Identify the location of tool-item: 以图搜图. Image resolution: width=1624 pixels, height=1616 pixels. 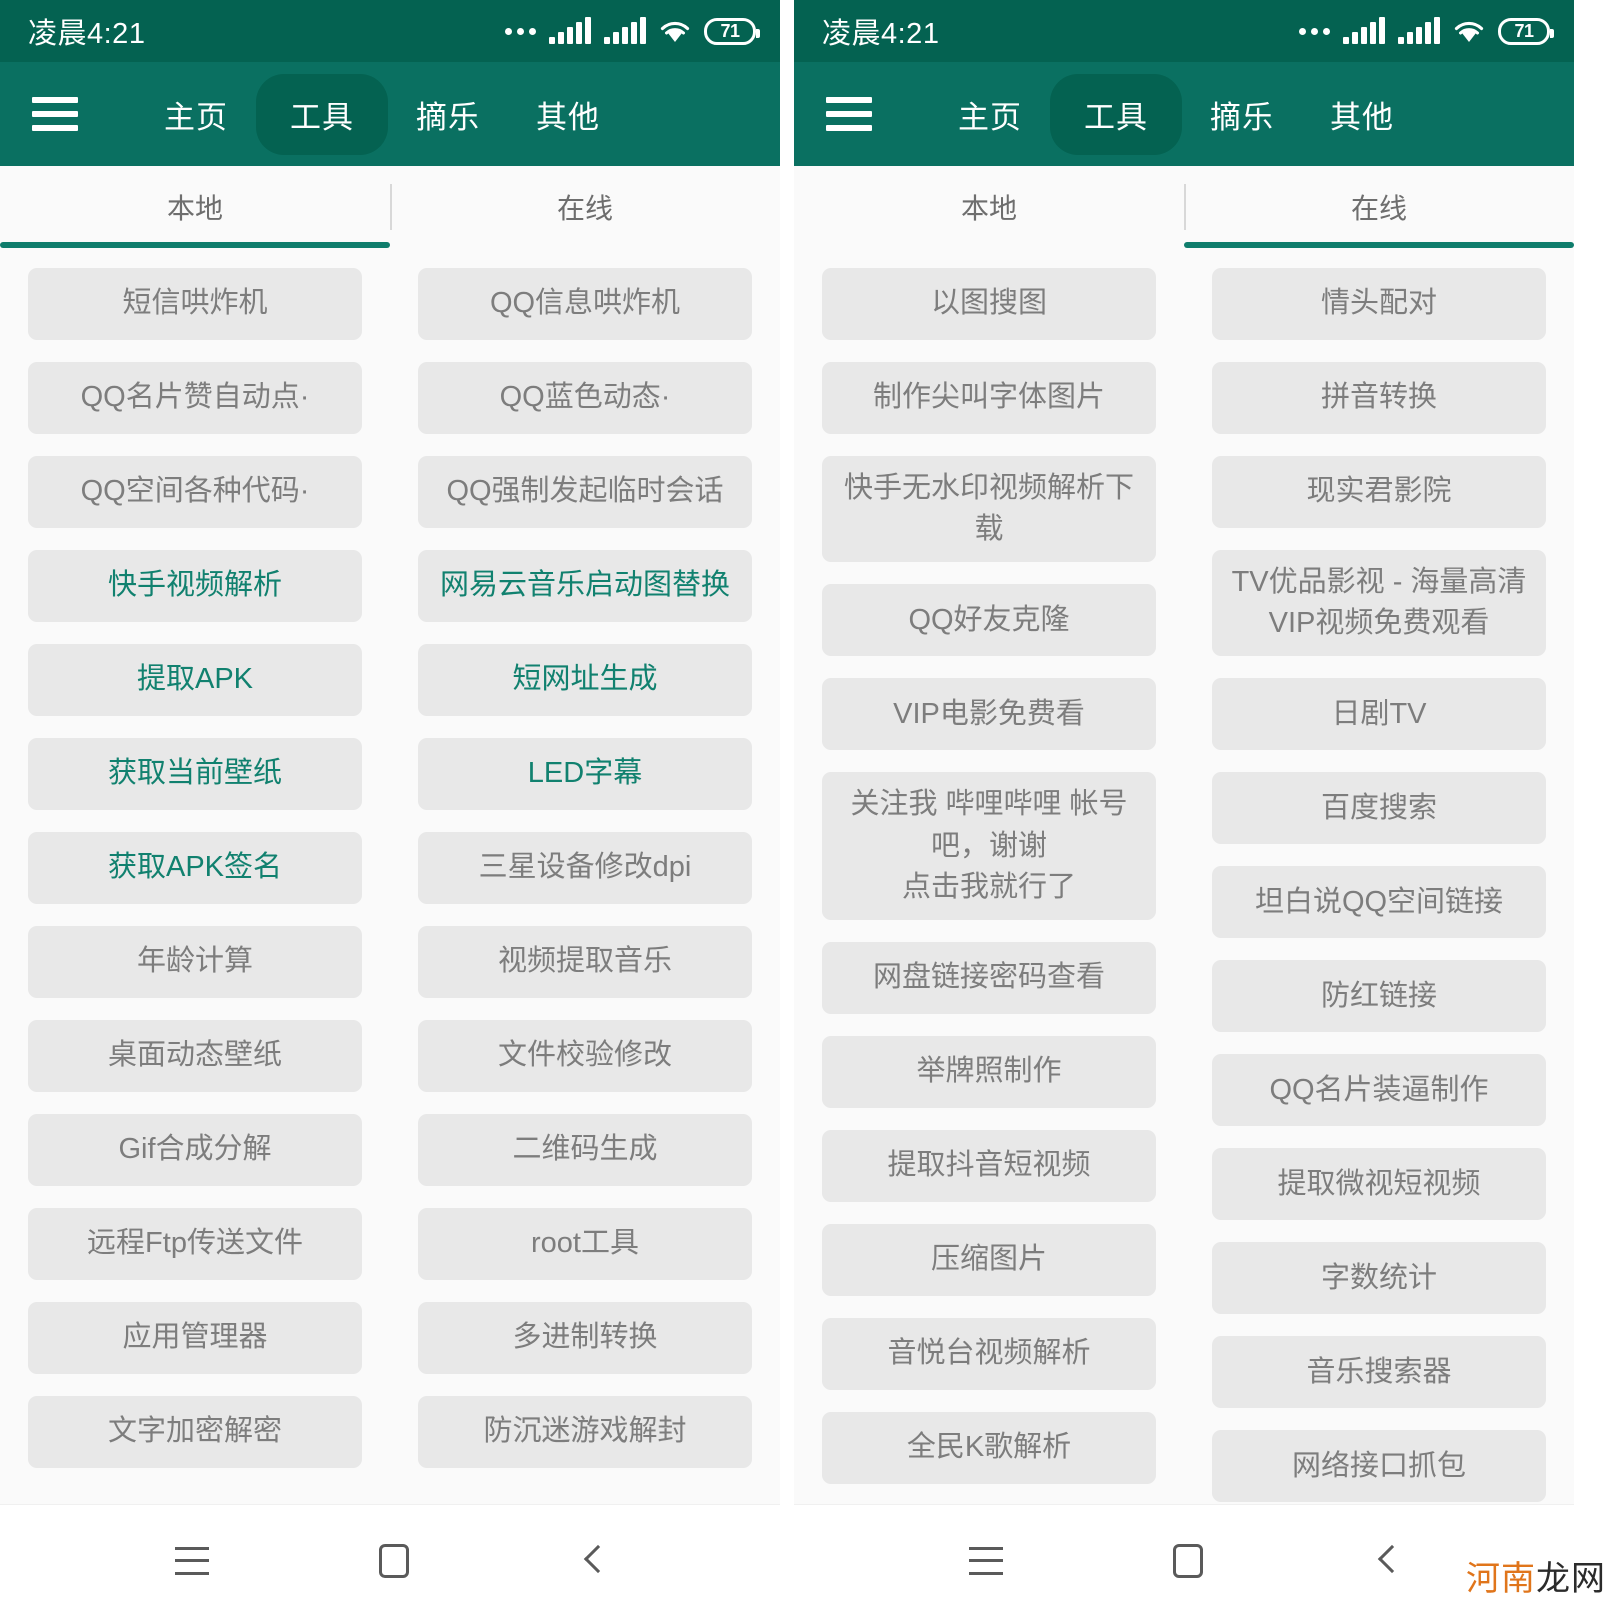
(989, 304).